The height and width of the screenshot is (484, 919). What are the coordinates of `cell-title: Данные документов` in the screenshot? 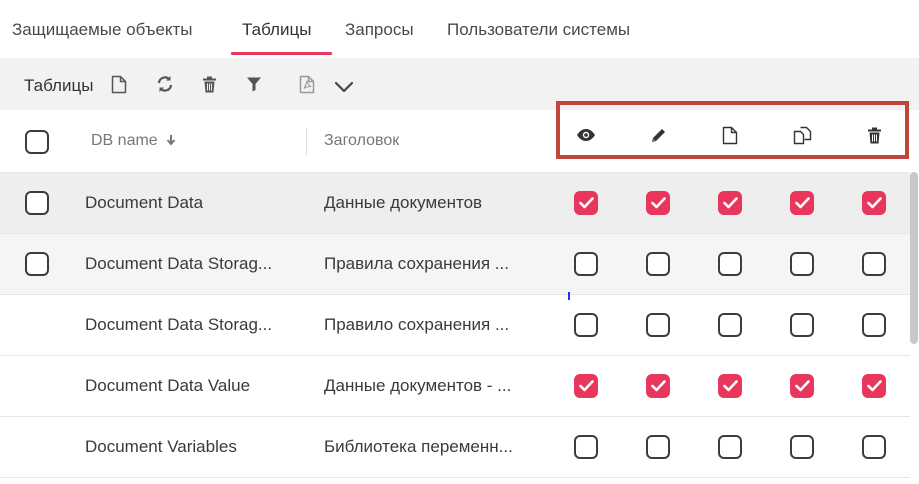 It's located at (403, 202).